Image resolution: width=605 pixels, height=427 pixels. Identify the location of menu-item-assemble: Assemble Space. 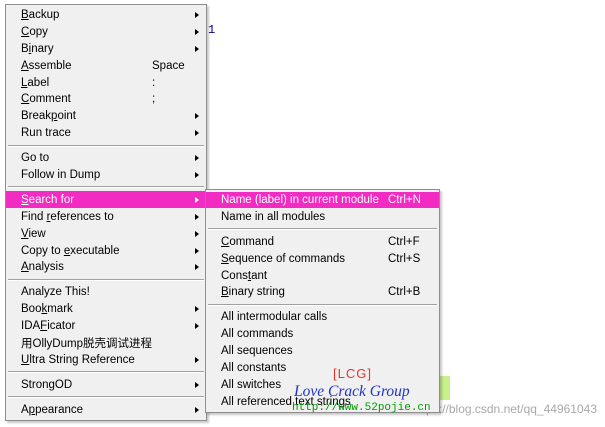
(106, 65).